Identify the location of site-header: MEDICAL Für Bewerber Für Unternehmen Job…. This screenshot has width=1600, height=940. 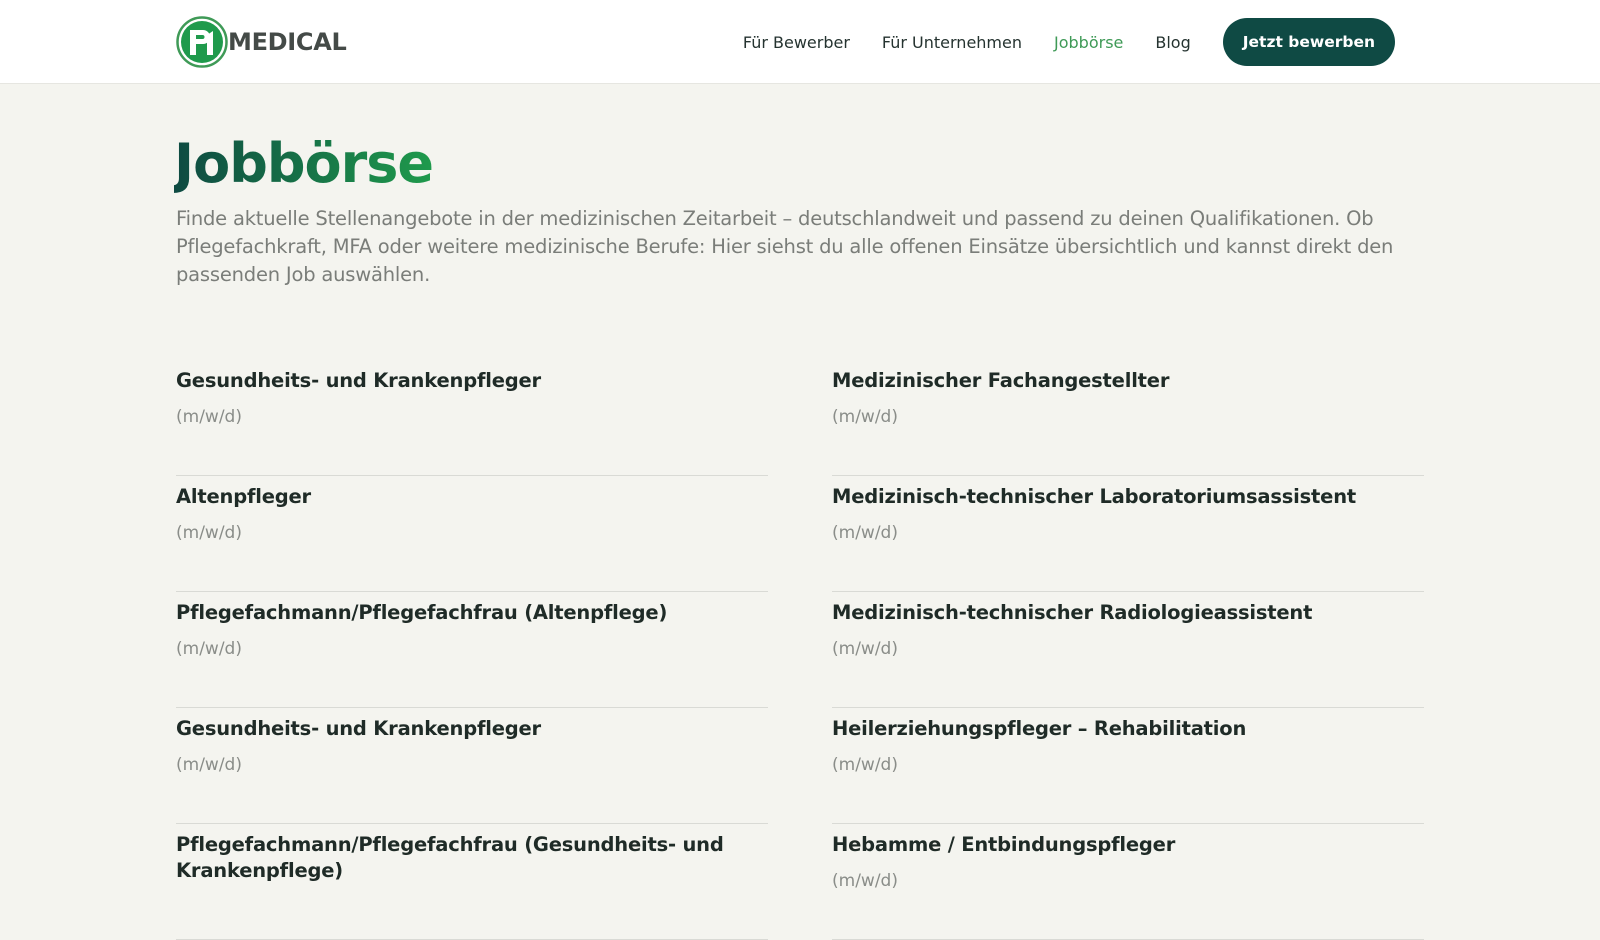
(800, 42).